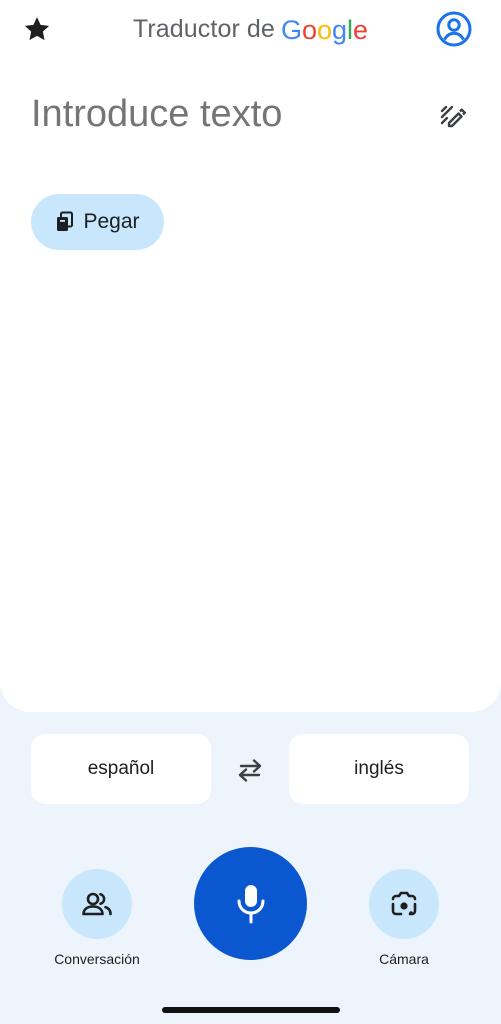  I want to click on swap-arrows-icon, so click(250, 770).